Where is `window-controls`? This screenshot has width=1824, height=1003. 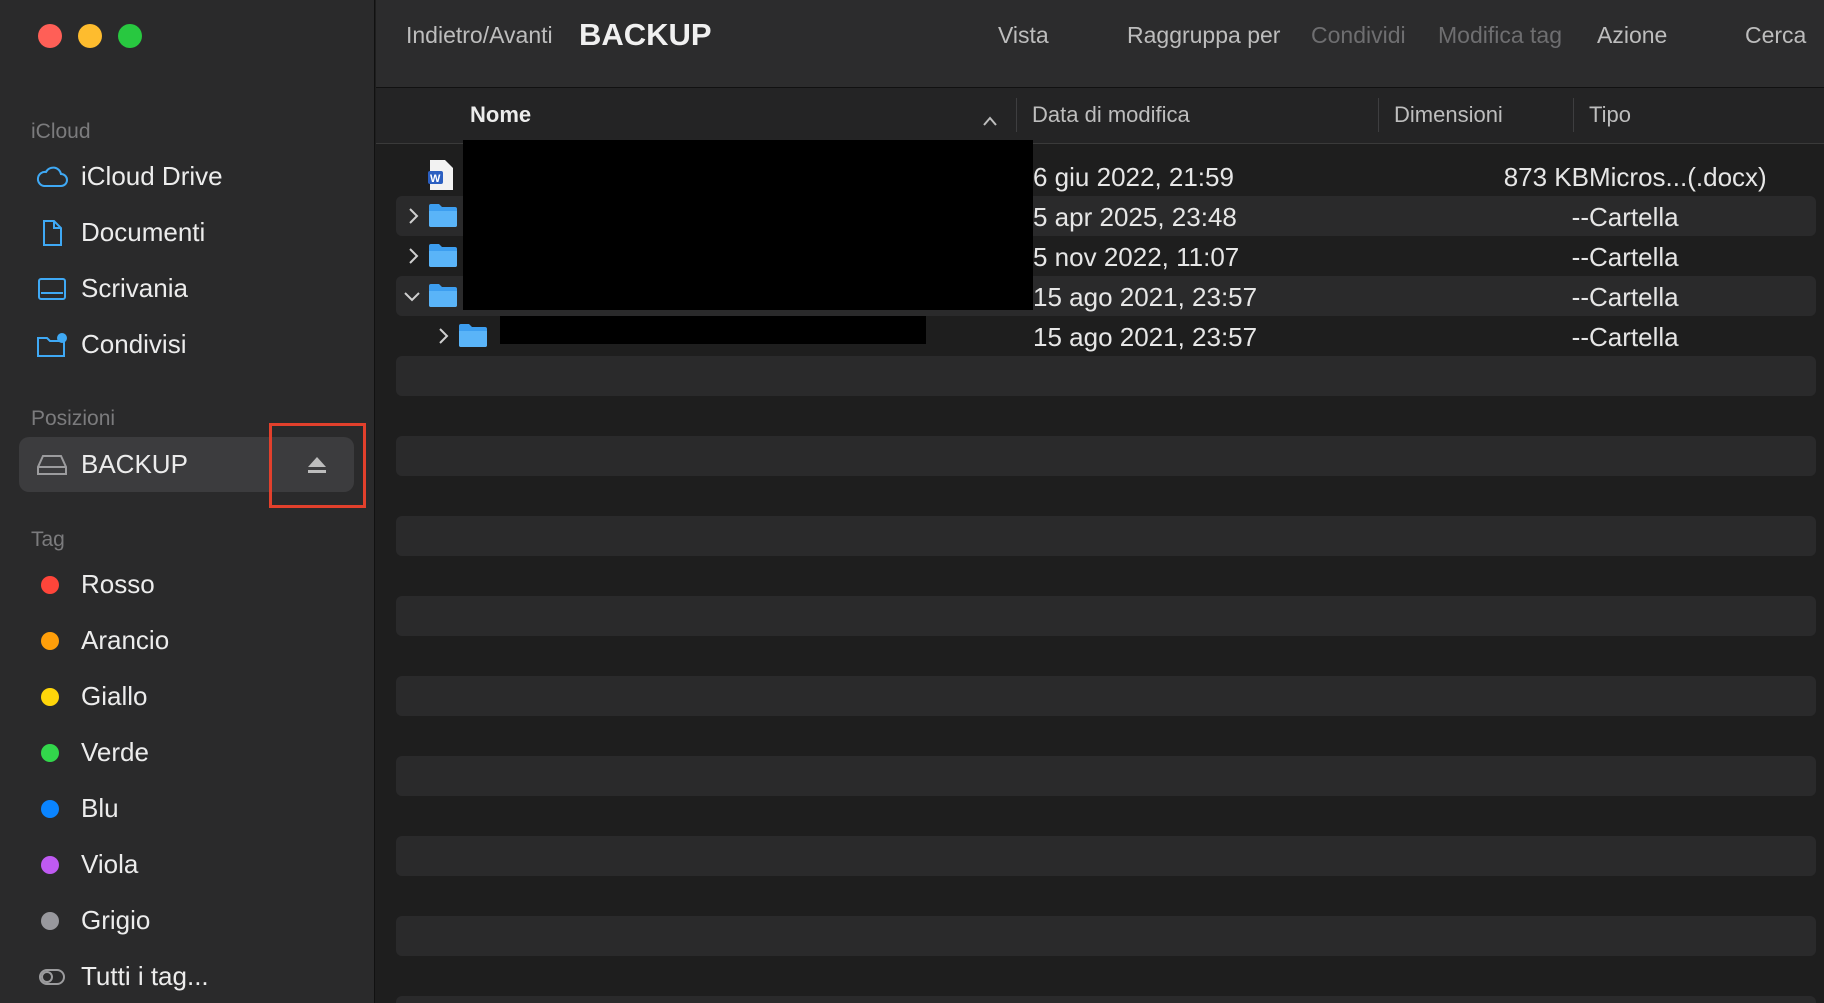
window-controls is located at coordinates (90, 36).